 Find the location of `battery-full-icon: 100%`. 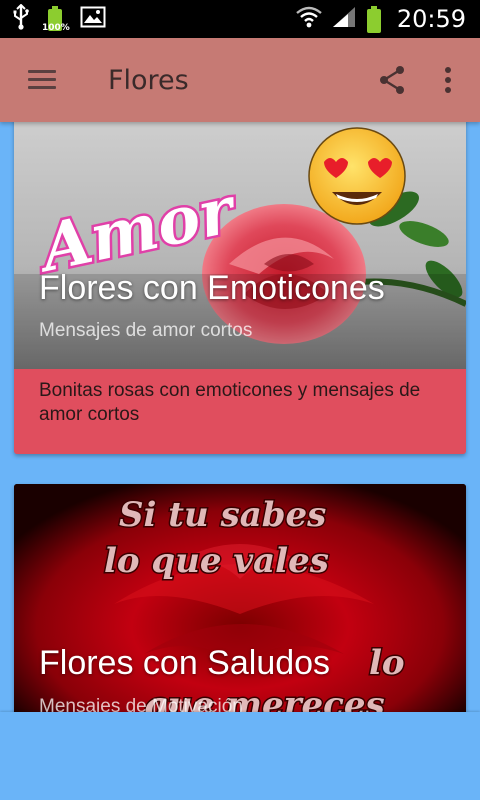

battery-full-icon: 100% is located at coordinates (56, 19).